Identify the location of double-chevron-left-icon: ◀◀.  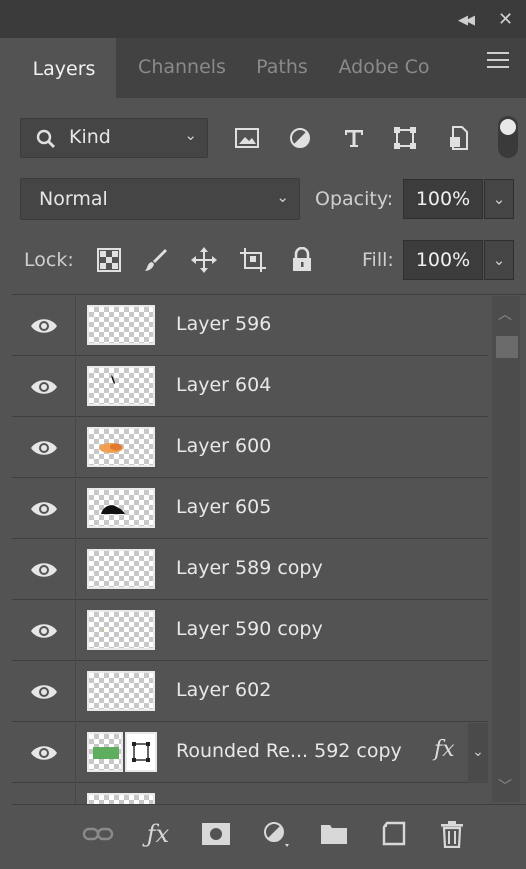
(466, 20).